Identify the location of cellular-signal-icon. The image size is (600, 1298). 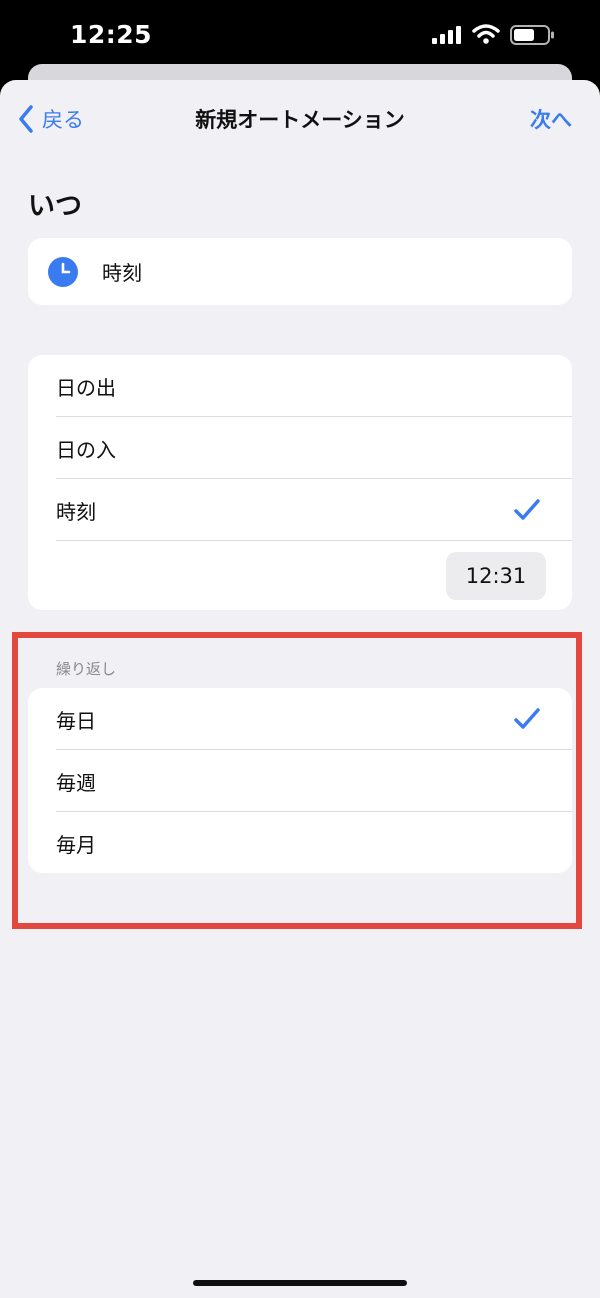
(447, 37).